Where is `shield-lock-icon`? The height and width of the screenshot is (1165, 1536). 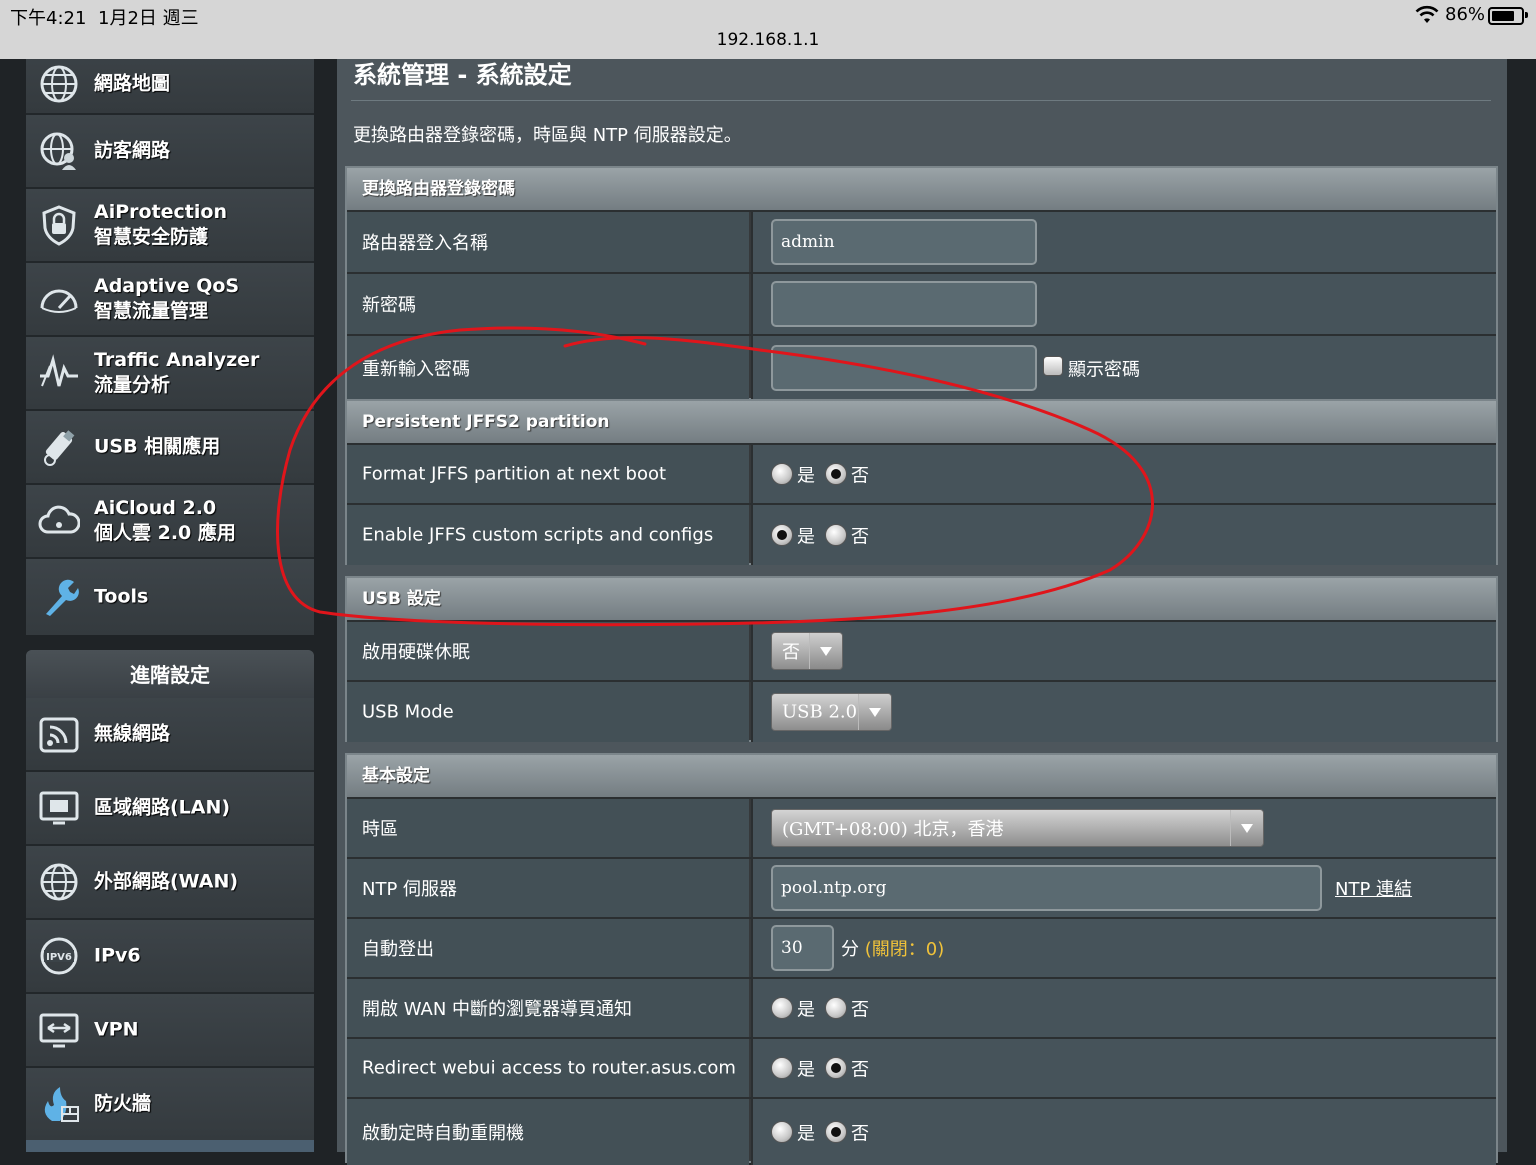
shield-lock-icon is located at coordinates (59, 225).